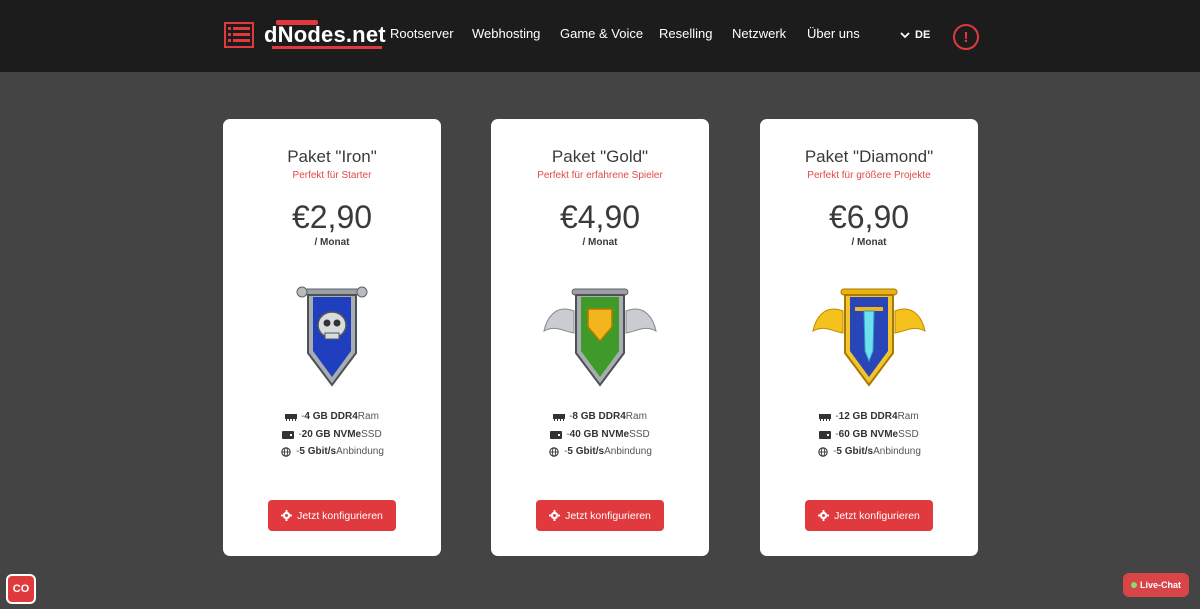 This screenshot has height=609, width=1200. Describe the element at coordinates (600, 175) in the screenshot. I see `package-subtitle: Perfekt für erfahrene Spieler` at that location.